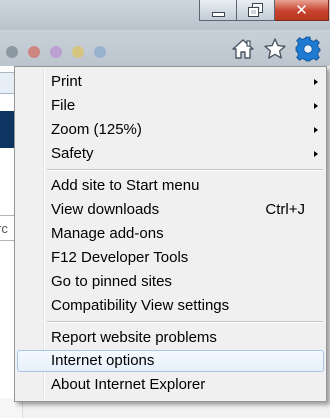  I want to click on title-bar: ✕, so click(165, 15).